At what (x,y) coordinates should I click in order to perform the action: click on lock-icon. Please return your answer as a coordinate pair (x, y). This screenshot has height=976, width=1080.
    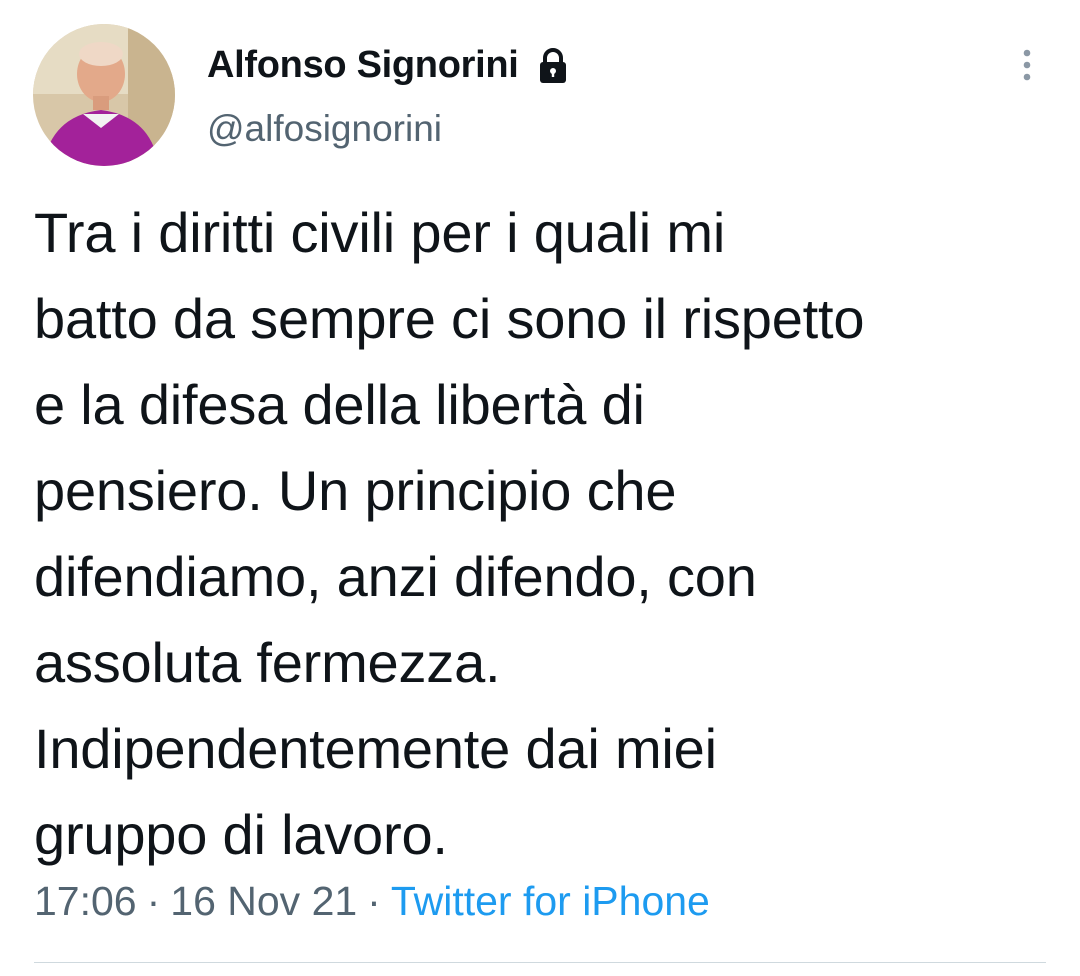
    Looking at the image, I should click on (553, 65).